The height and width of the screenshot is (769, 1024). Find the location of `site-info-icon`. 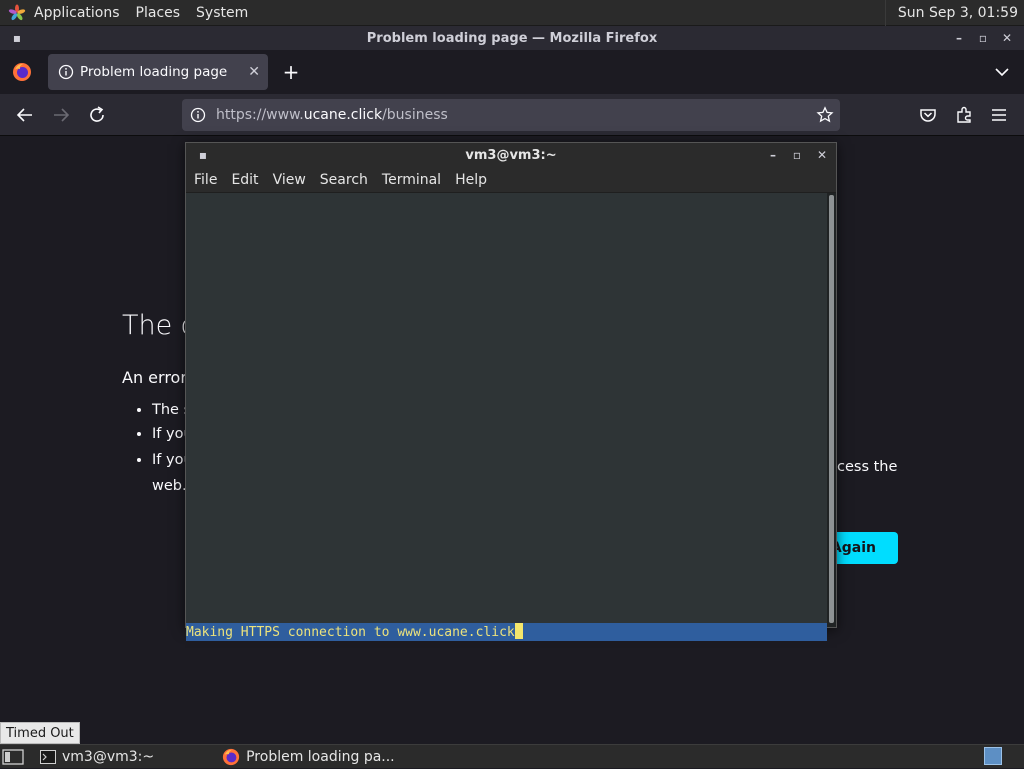

site-info-icon is located at coordinates (198, 115).